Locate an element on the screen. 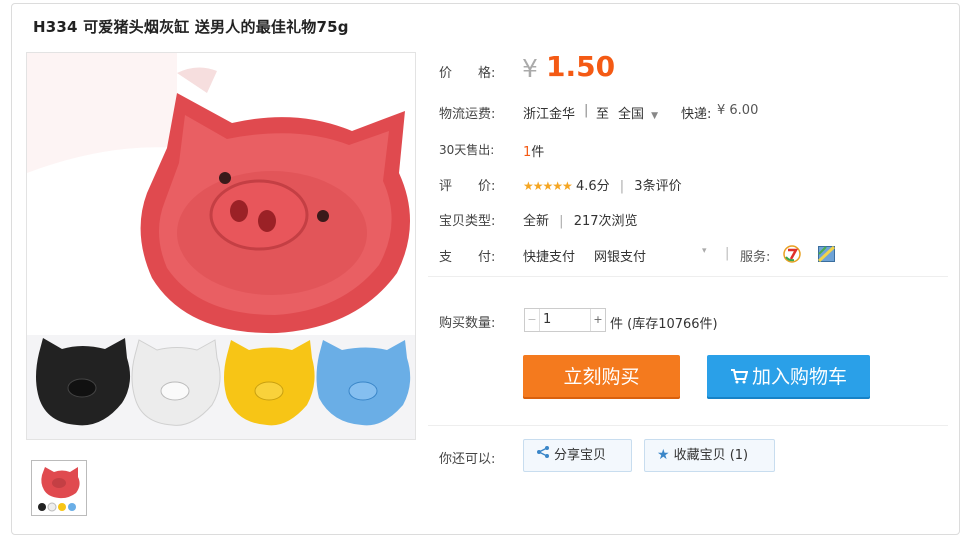 The height and width of the screenshot is (544, 970). chevron-down-icon: ▼ is located at coordinates (655, 116).